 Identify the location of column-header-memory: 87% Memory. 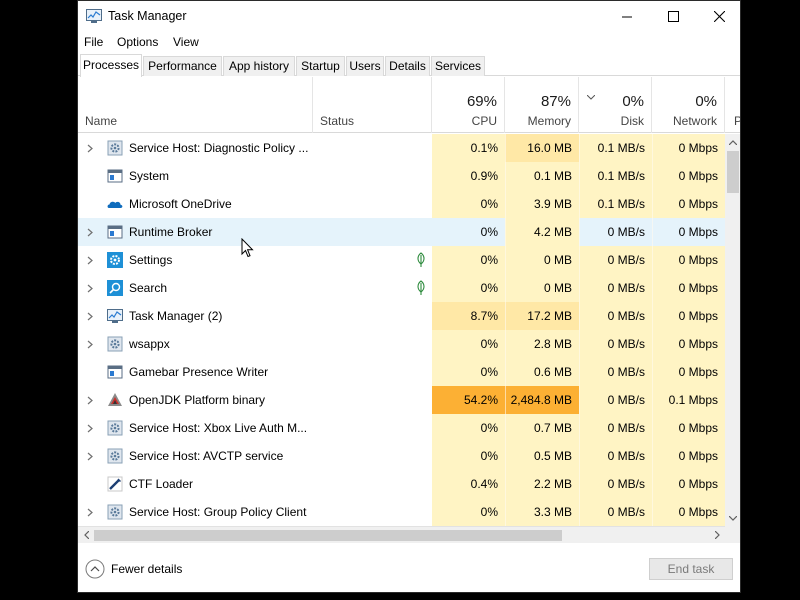
(542, 105).